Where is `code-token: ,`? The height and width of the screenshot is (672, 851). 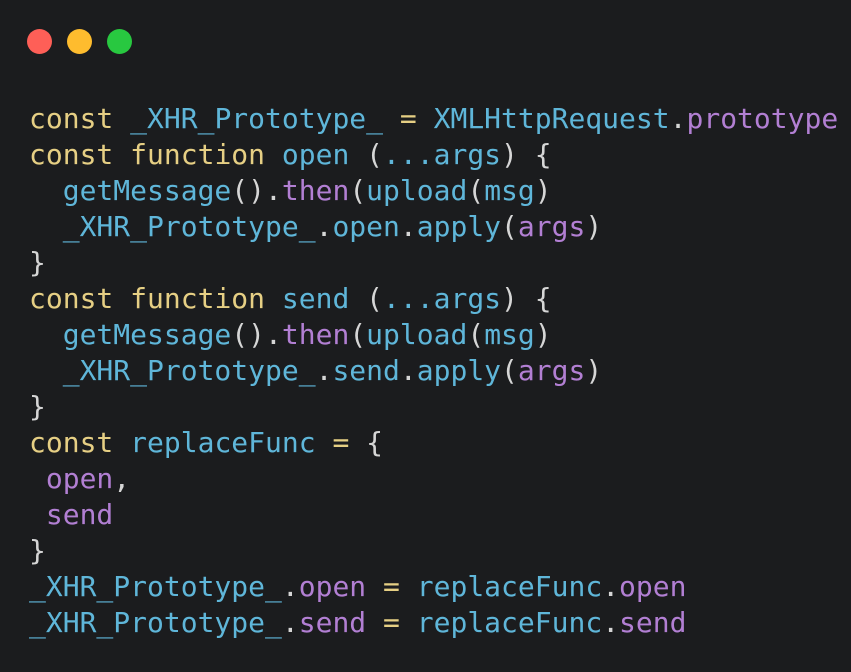
code-token: , is located at coordinates (122, 478).